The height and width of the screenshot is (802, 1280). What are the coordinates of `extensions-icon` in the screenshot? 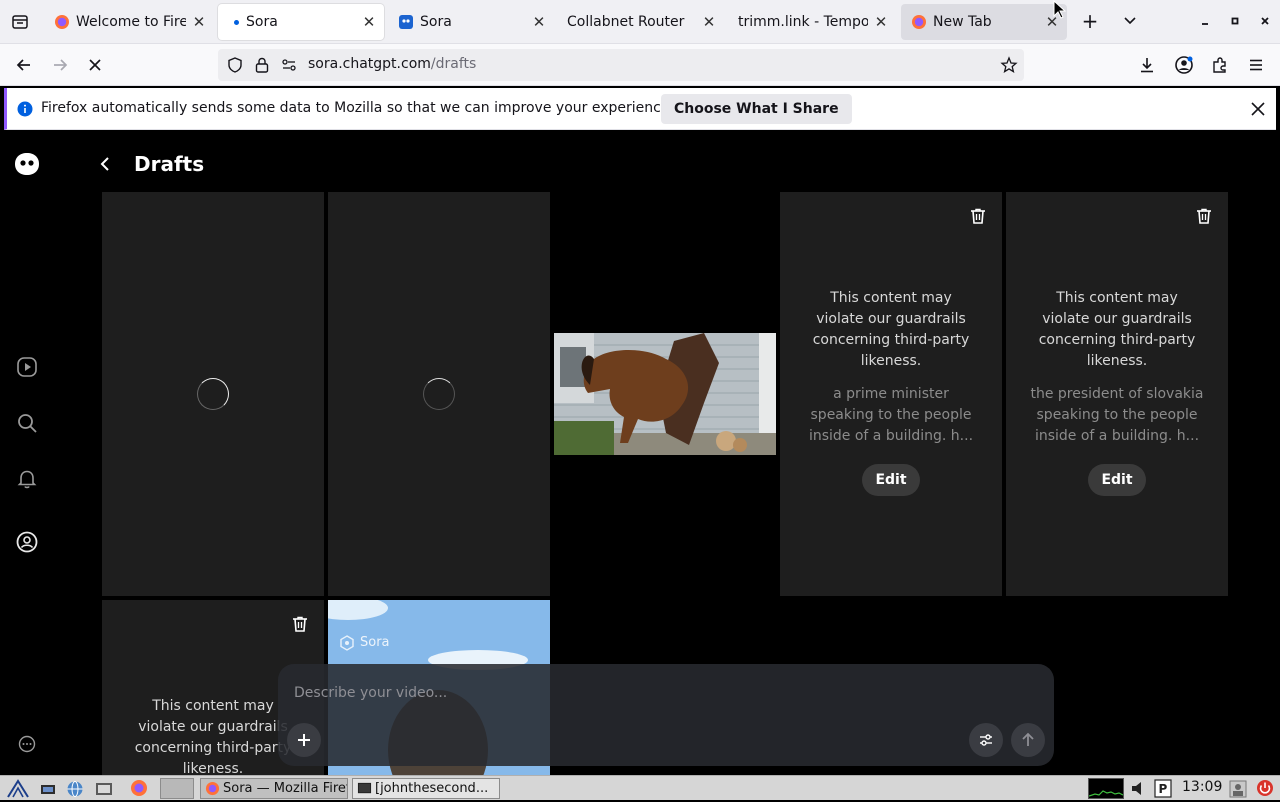 It's located at (1220, 65).